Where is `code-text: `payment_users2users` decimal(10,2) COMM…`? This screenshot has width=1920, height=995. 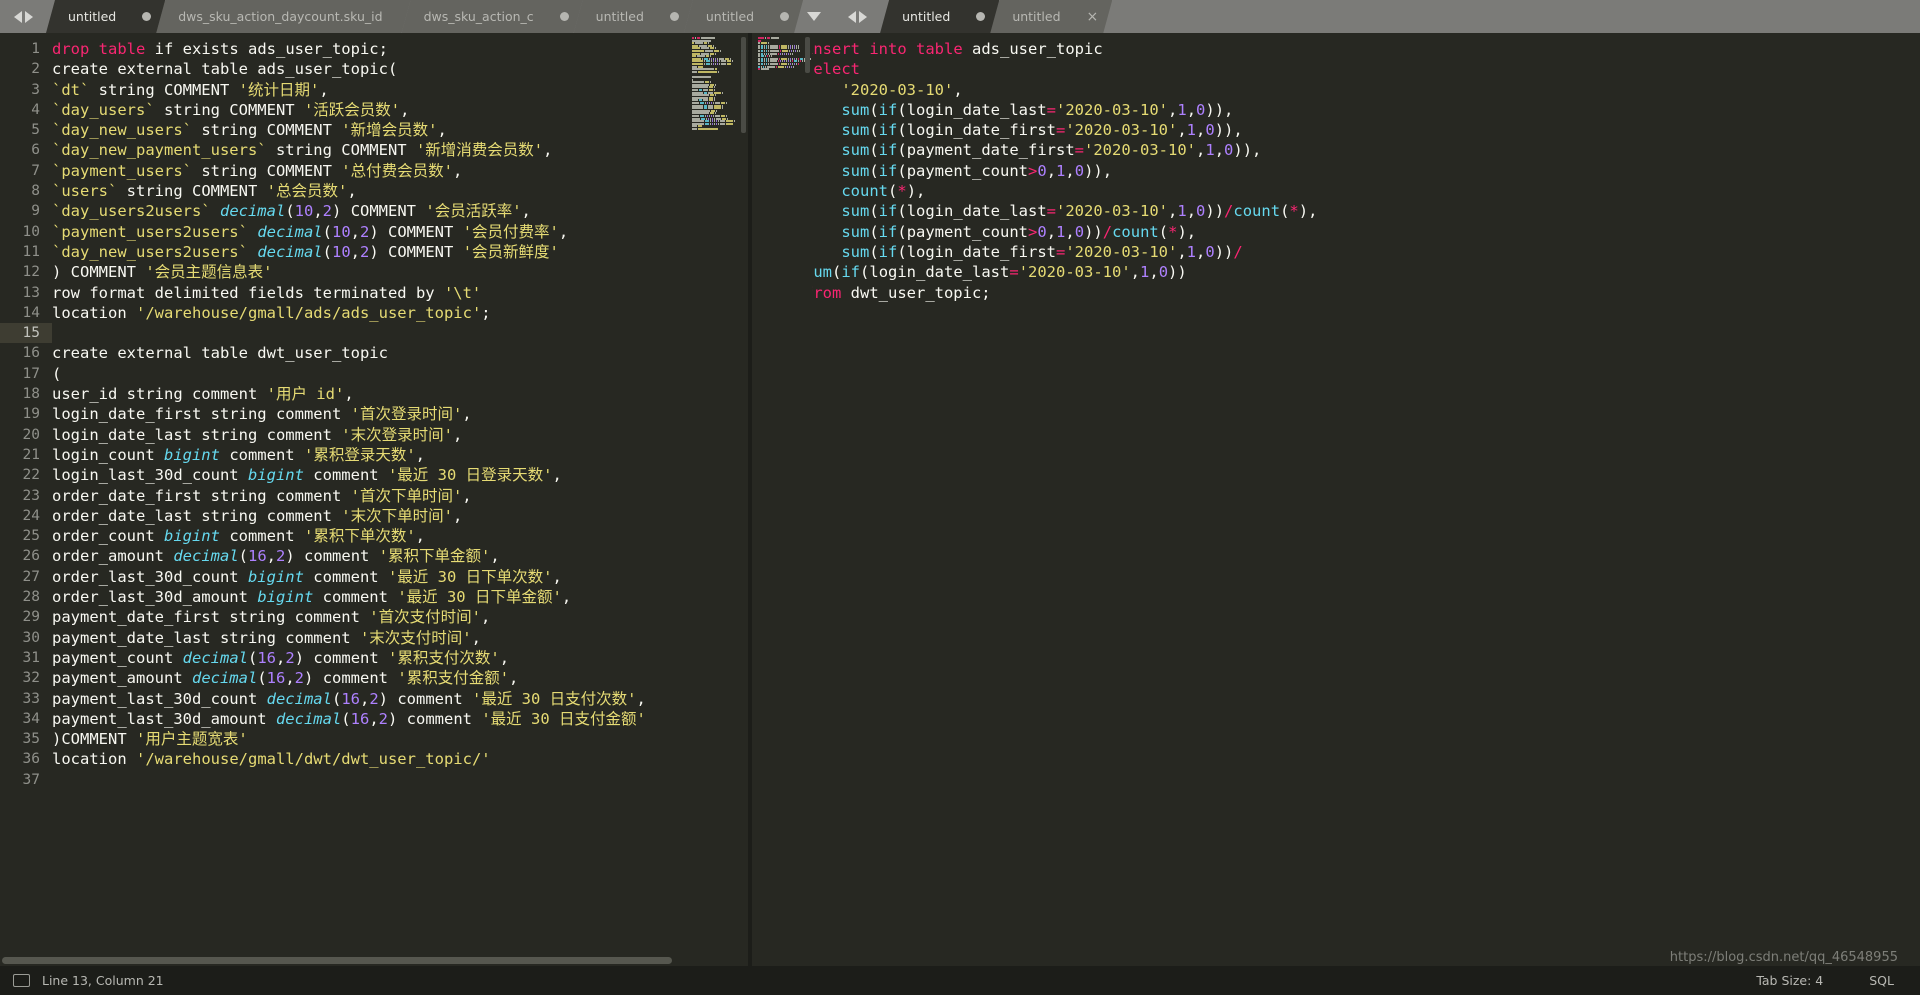
code-text: `payment_users2users` decimal(10,2) COMM… is located at coordinates (400, 232).